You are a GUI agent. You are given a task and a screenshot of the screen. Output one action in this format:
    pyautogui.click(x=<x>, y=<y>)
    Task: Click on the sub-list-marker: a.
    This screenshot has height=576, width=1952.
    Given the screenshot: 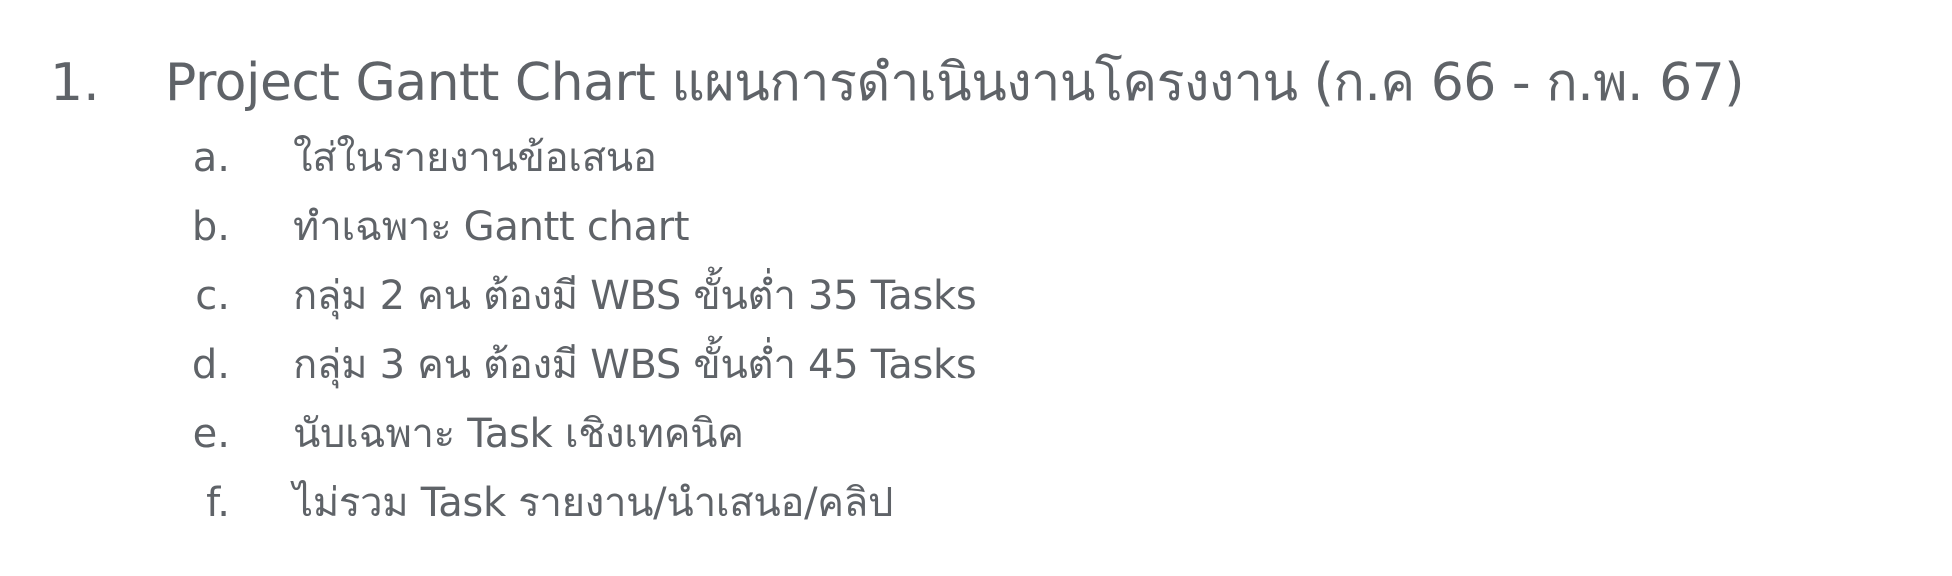 What is the action you would take?
    pyautogui.click(x=211, y=158)
    